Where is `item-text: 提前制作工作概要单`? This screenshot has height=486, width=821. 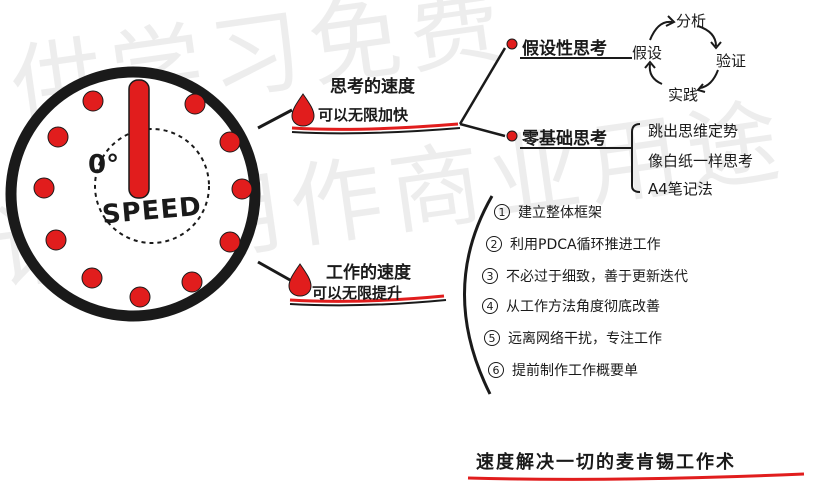
item-text: 提前制作工作概要单 is located at coordinates (575, 371).